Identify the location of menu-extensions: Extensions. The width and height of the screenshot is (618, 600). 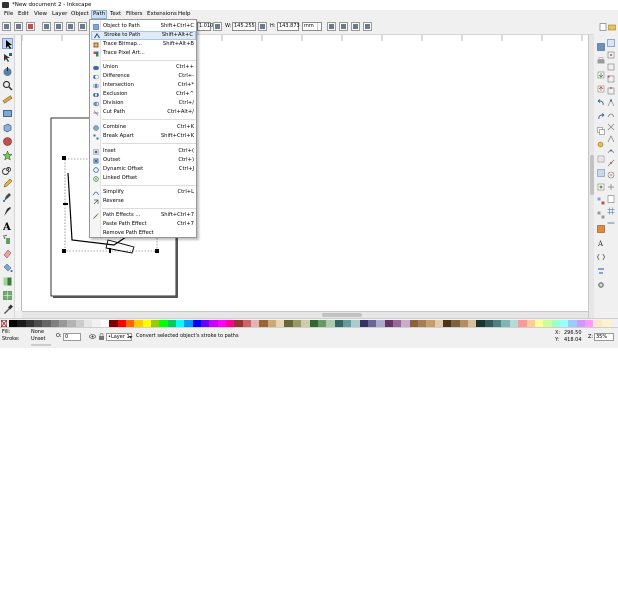
(162, 14).